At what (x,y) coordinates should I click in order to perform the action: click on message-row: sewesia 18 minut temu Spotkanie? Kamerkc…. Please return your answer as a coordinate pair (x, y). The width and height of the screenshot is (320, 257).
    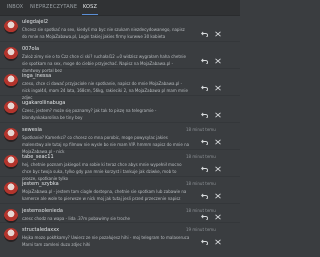
    Looking at the image, I should click on (120, 139).